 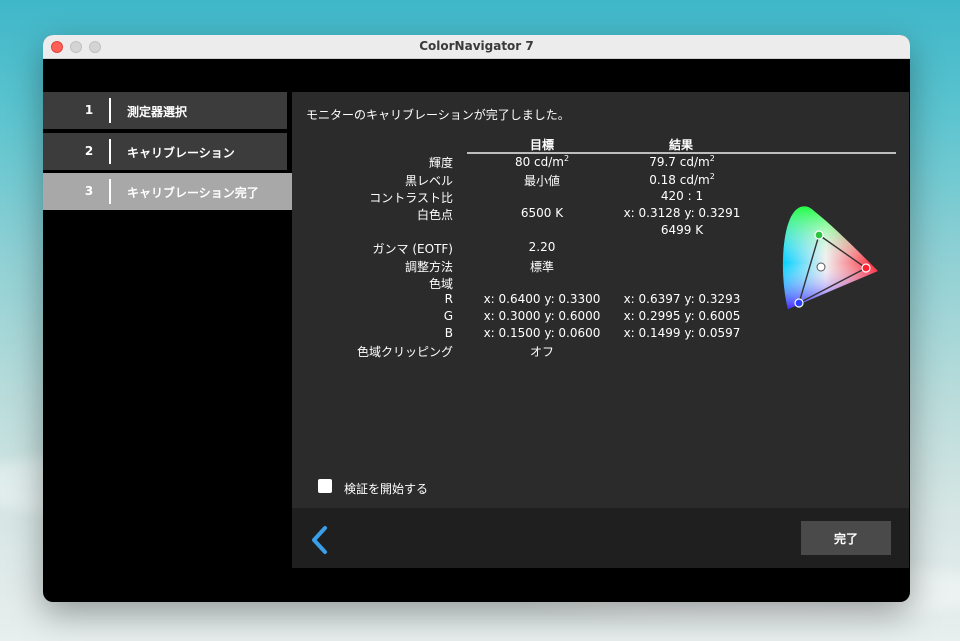 I want to click on verify-checkbox, so click(x=325, y=486).